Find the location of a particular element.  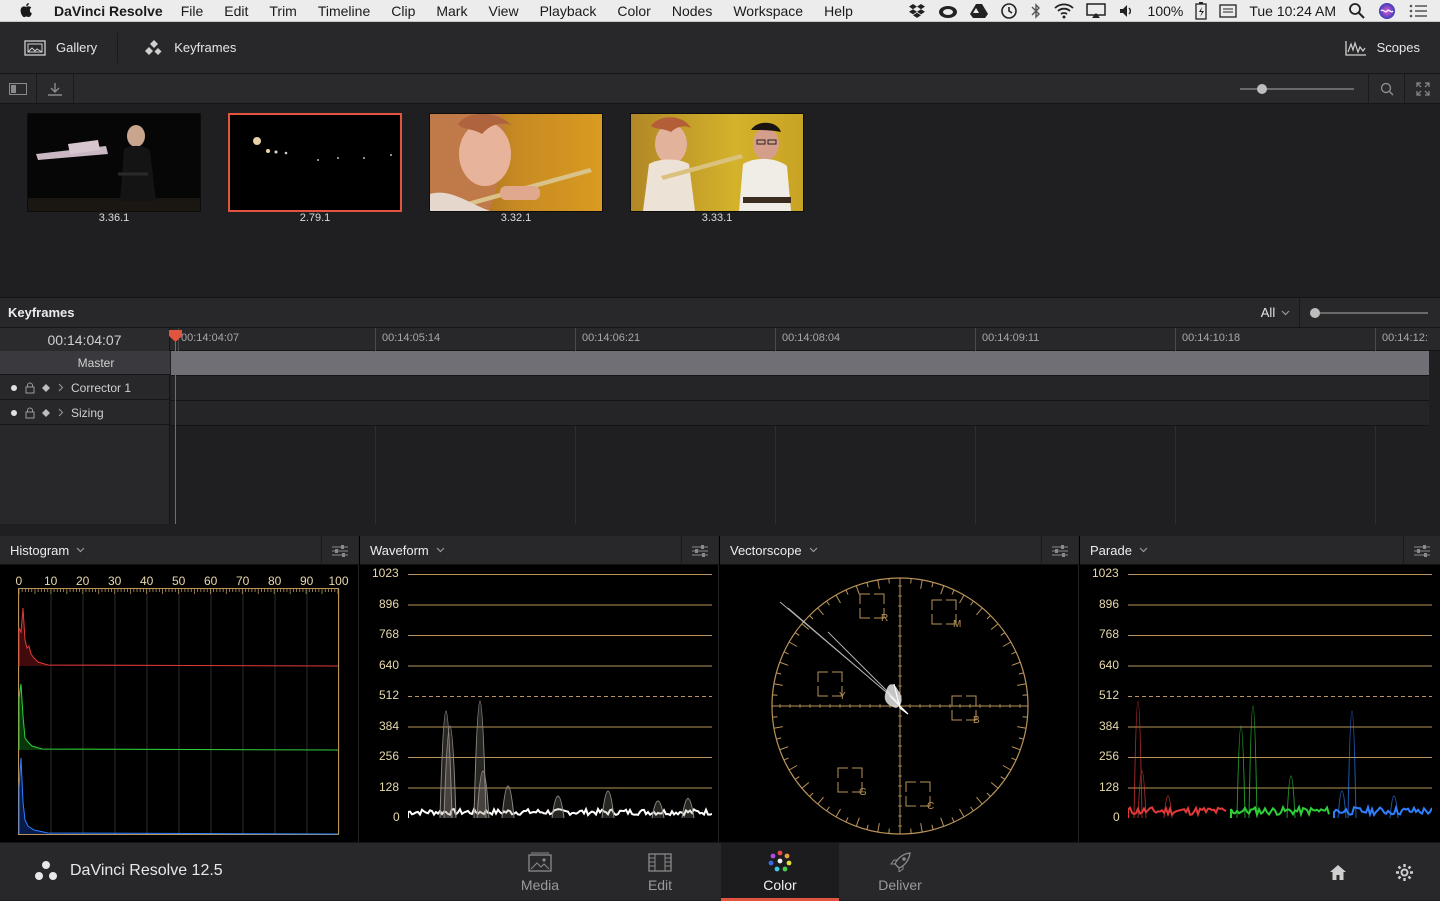

parade-title-dropdown: Parade is located at coordinates (1119, 550).